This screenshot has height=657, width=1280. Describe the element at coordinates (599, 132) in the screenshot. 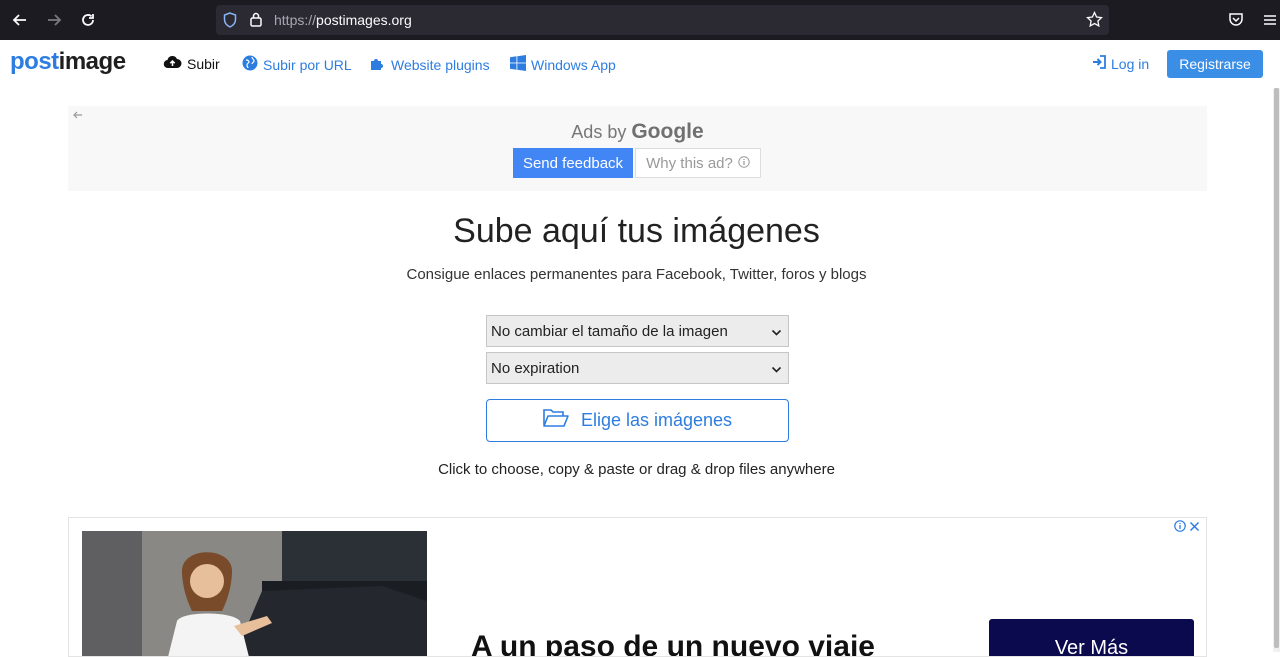

I see `ads-by-label: Ads by` at that location.